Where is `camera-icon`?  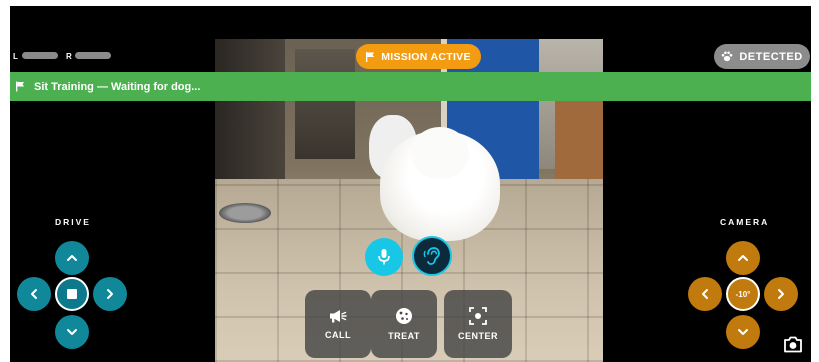
camera-icon is located at coordinates (793, 344).